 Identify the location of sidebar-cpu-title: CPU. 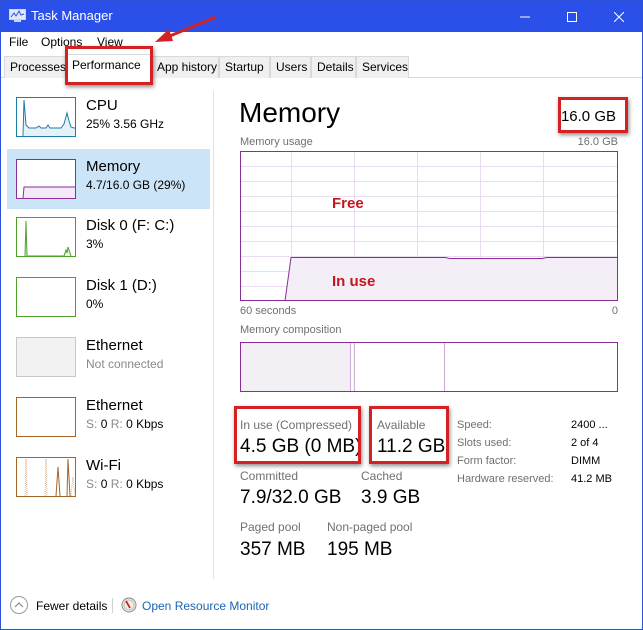
(102, 105).